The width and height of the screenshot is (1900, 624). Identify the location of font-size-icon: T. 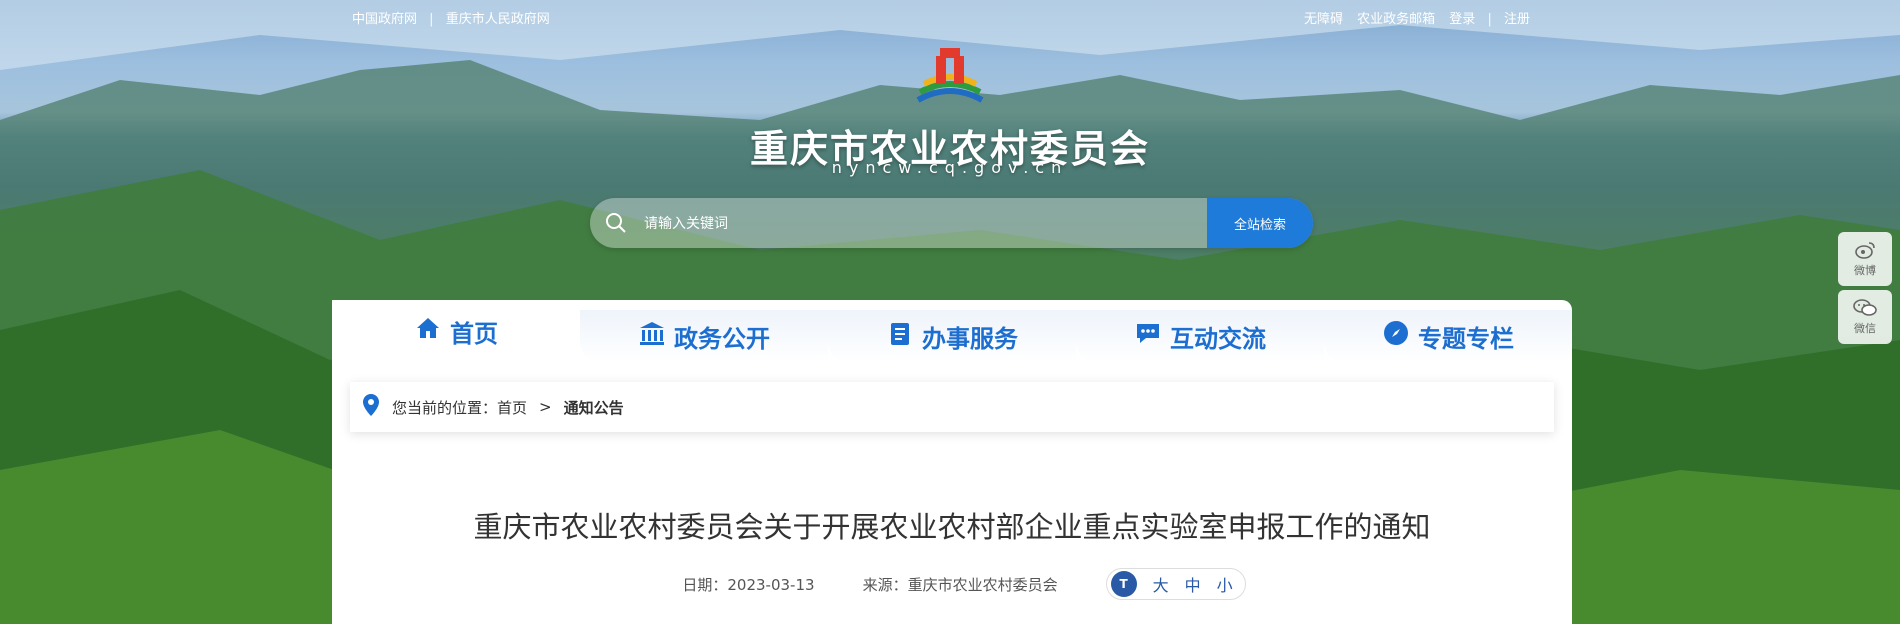
(1123, 584).